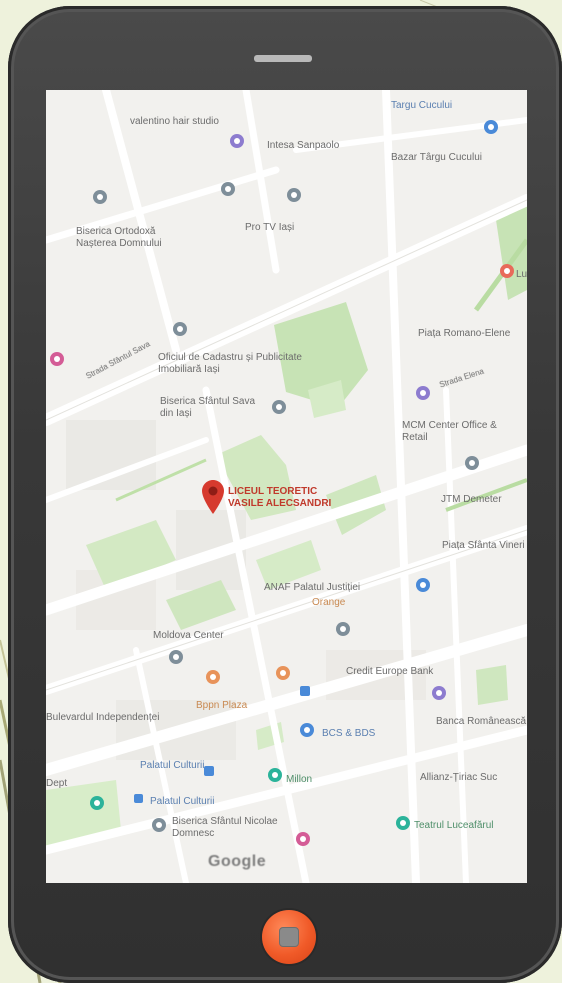 The height and width of the screenshot is (983, 562). What do you see at coordinates (174, 122) in the screenshot?
I see `label-valentino: valentino hair studio` at bounding box center [174, 122].